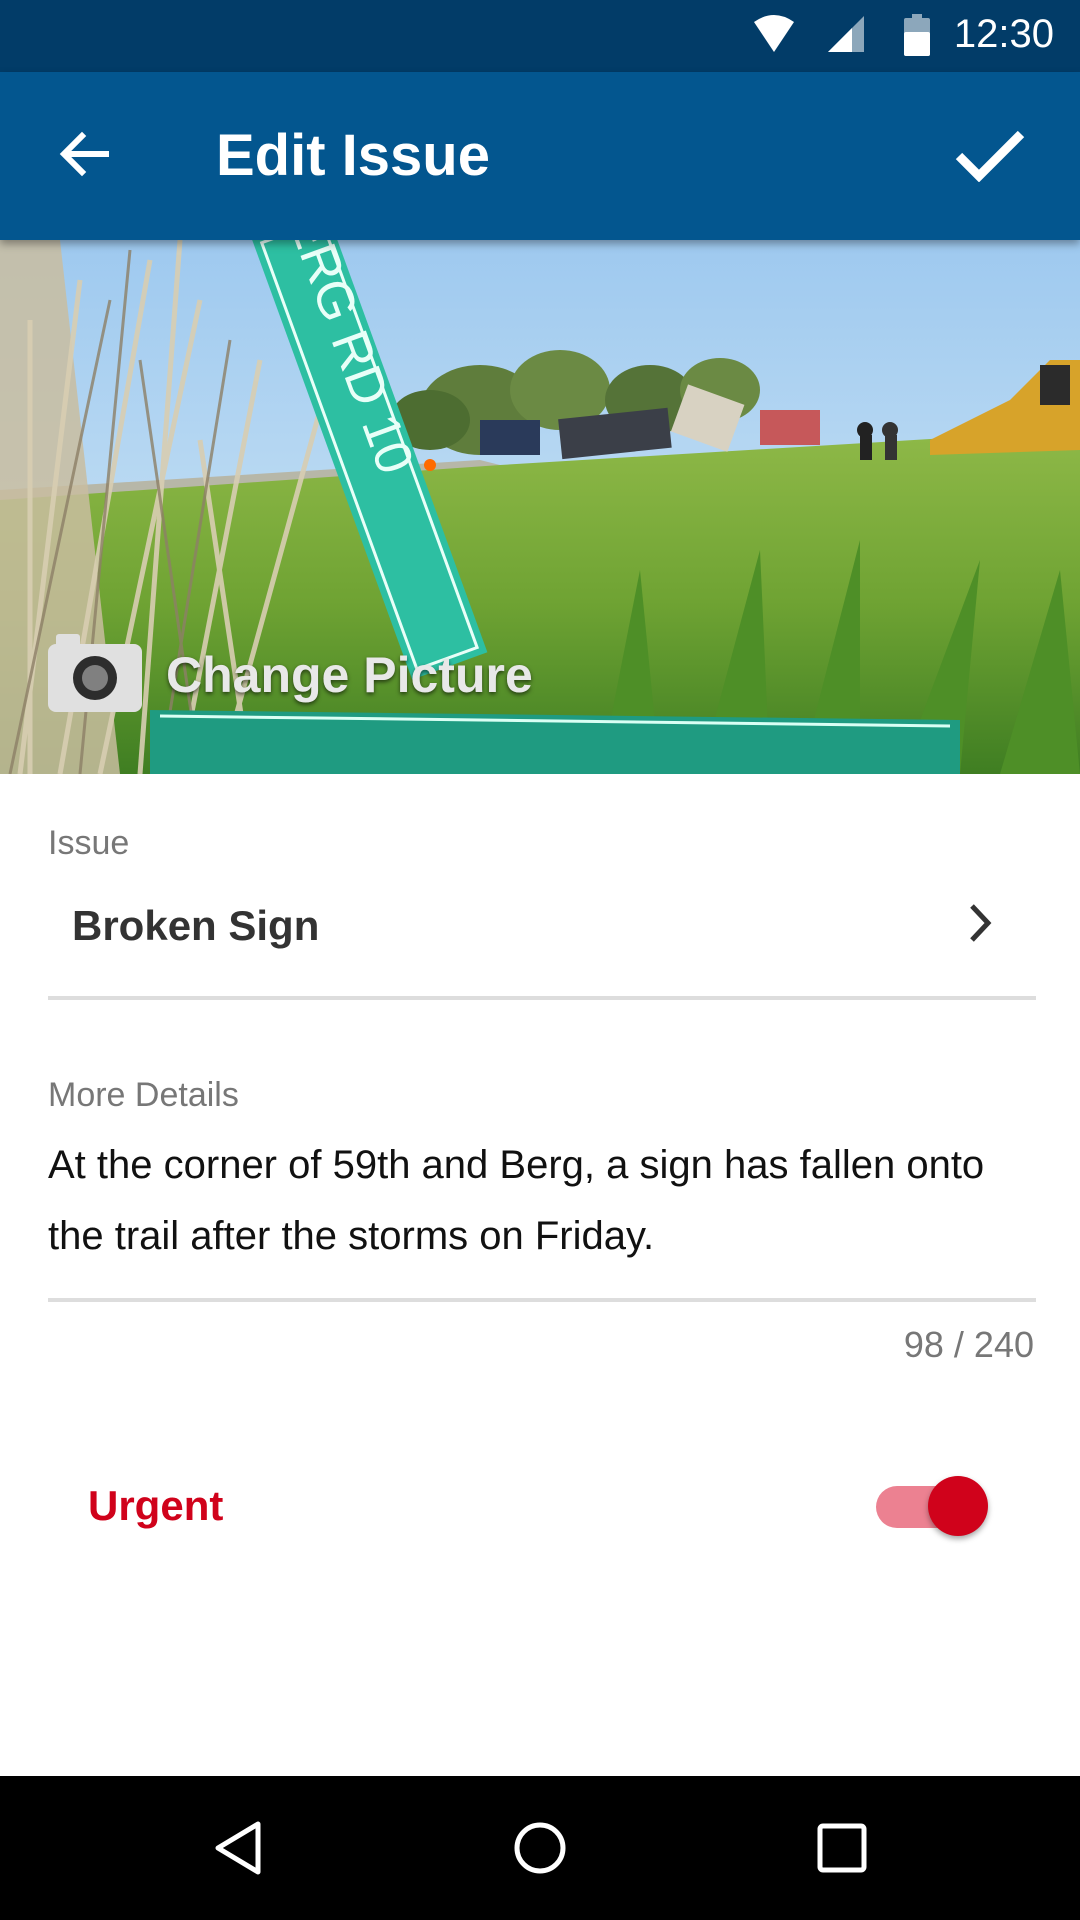  Describe the element at coordinates (349, 674) in the screenshot. I see `change-picture-label: Change Picture` at that location.